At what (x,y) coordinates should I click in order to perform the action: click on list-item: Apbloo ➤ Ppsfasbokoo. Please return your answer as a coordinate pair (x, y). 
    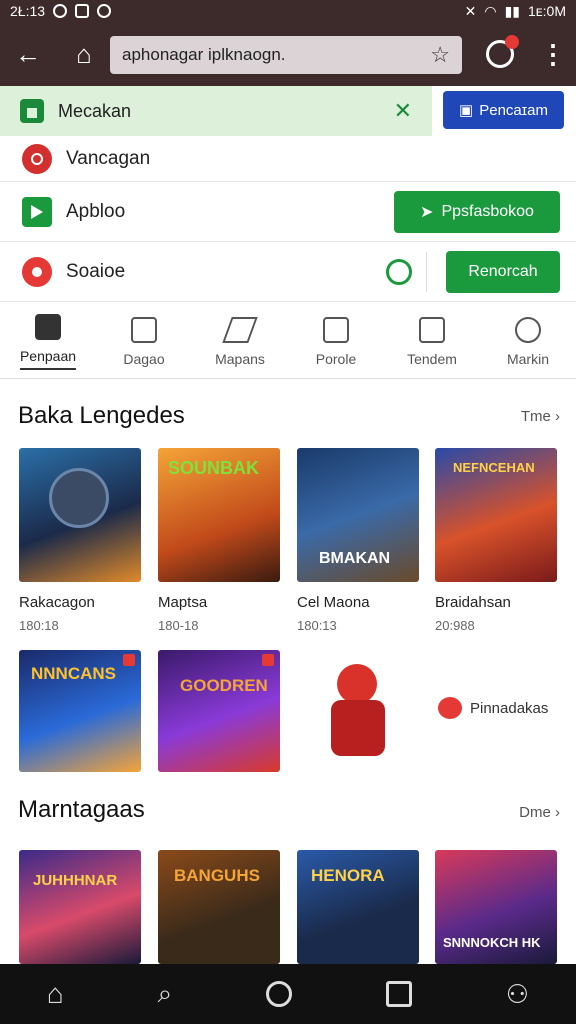
    Looking at the image, I should click on (288, 212).